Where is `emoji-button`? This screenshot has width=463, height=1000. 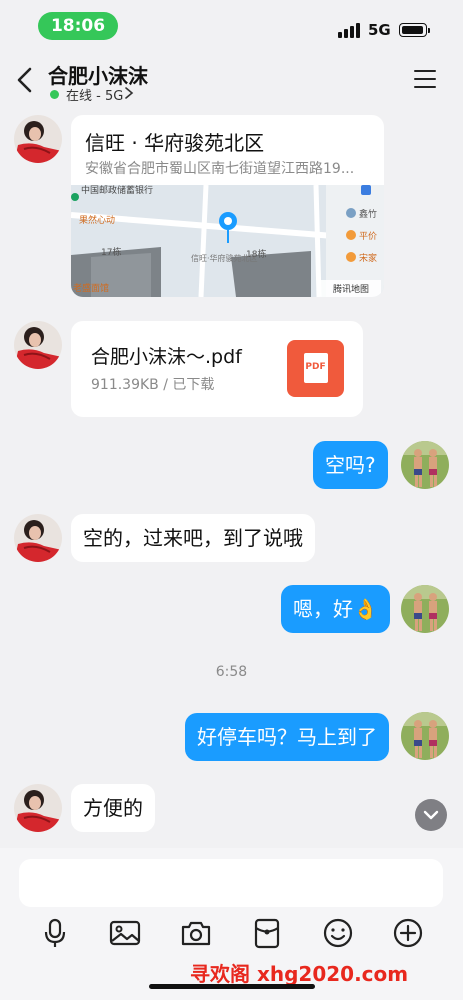
emoji-button is located at coordinates (338, 933).